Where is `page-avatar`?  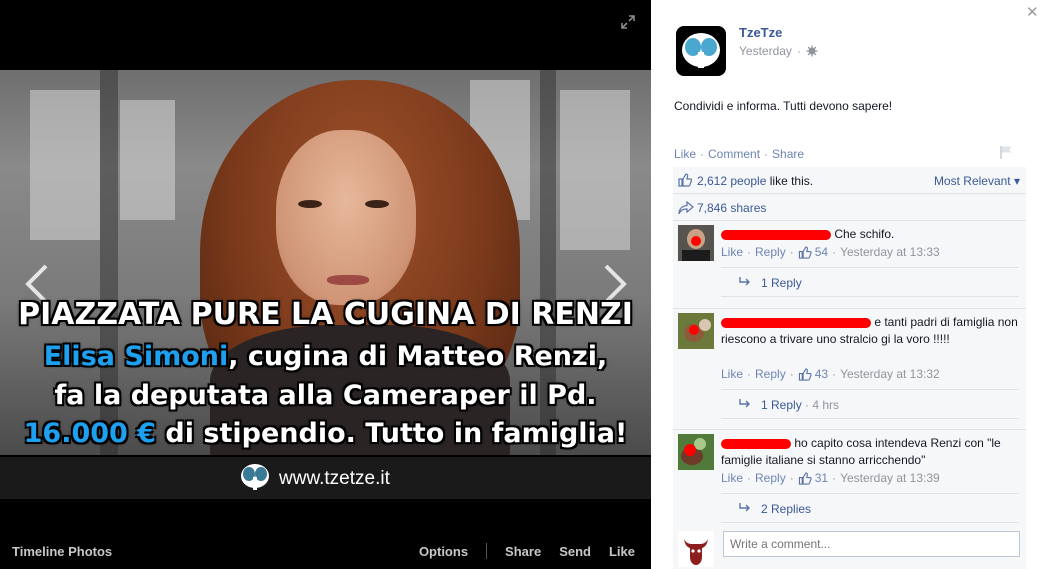
page-avatar is located at coordinates (701, 51).